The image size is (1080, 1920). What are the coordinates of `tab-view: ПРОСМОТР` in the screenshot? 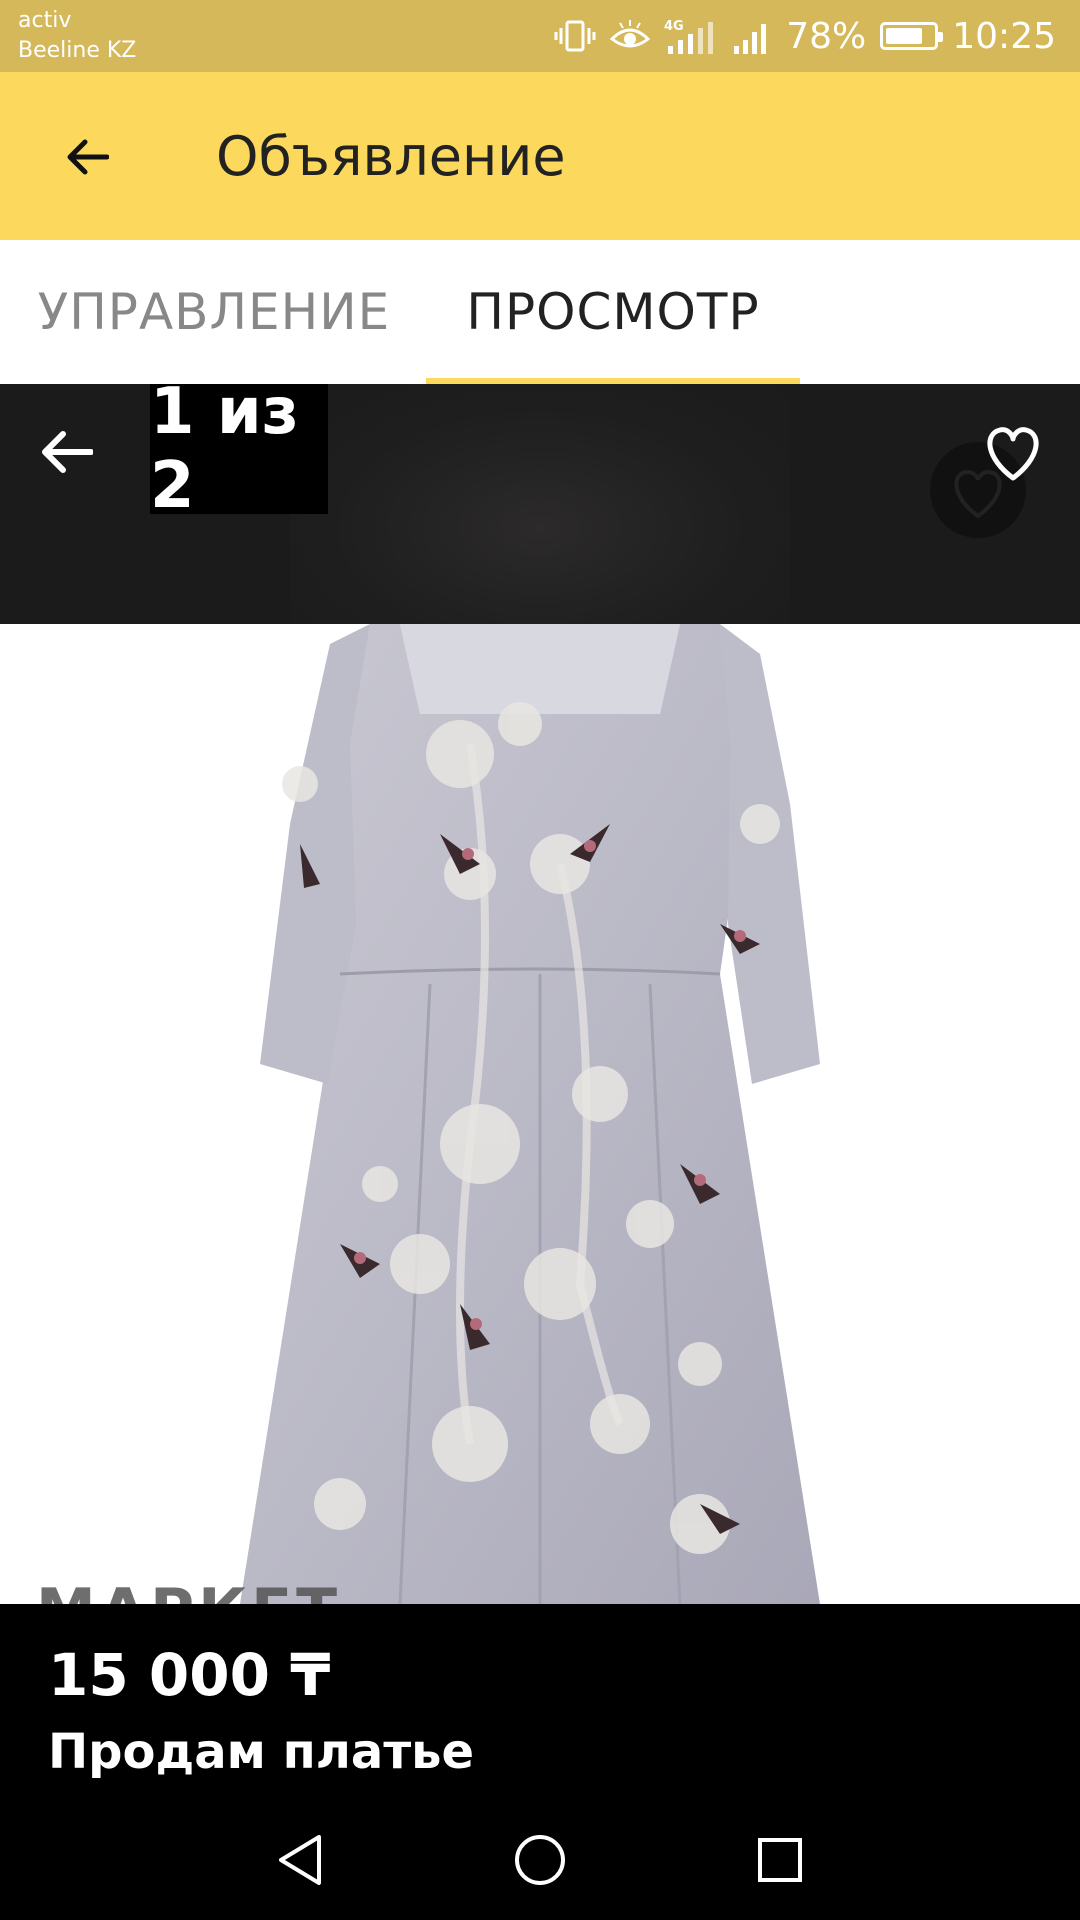 It's located at (613, 312).